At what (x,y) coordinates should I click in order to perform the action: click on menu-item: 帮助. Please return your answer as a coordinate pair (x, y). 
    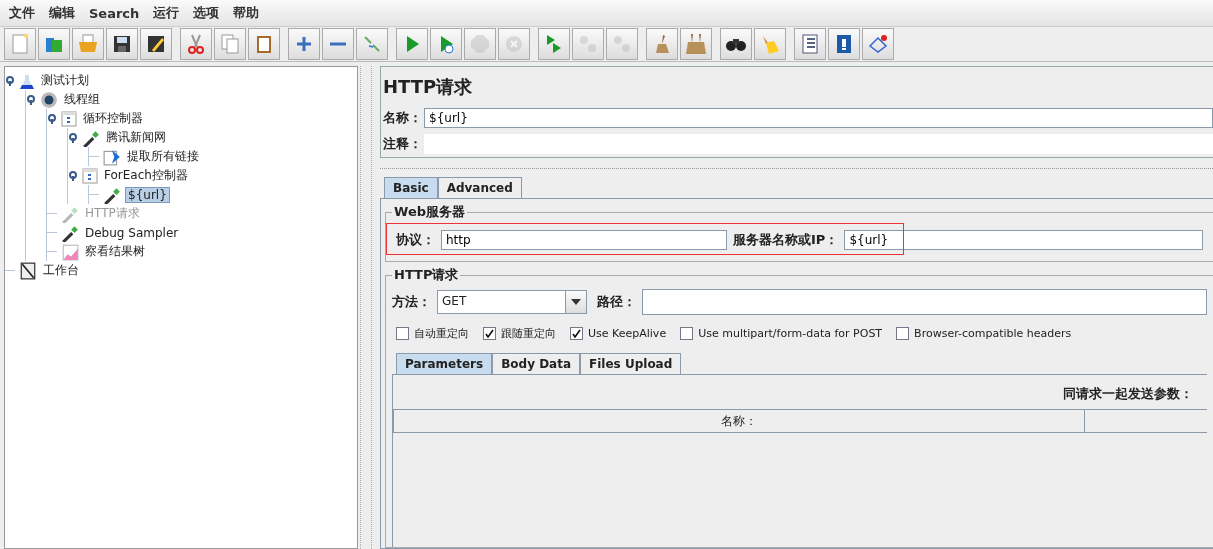
    Looking at the image, I should click on (246, 13).